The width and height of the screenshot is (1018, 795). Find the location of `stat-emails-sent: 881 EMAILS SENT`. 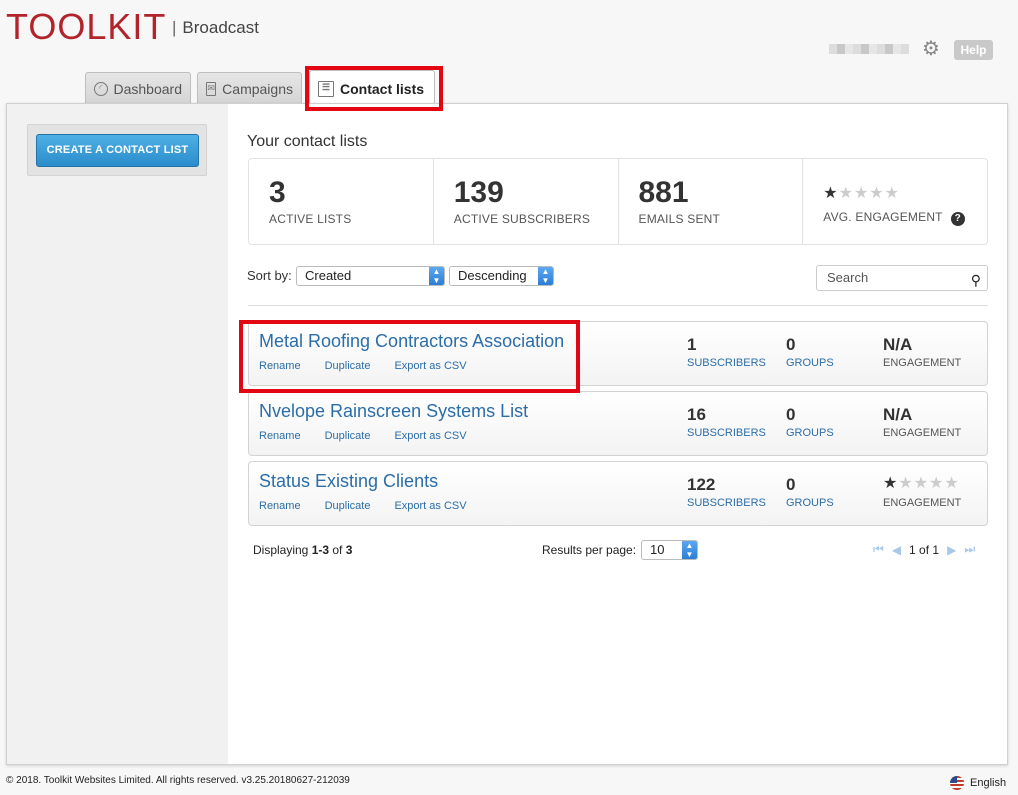

stat-emails-sent: 881 EMAILS SENT is located at coordinates (711, 201).